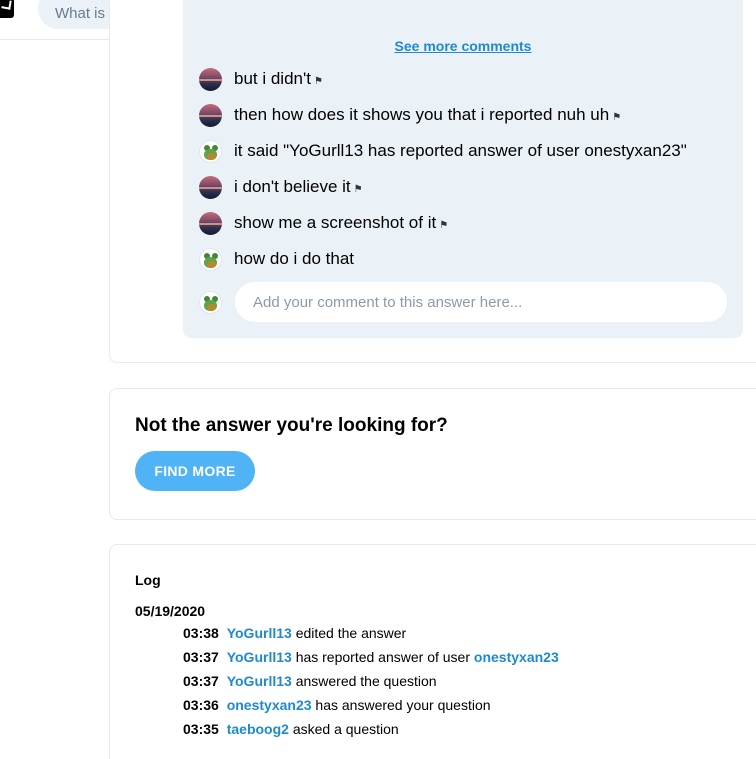  I want to click on log-time: 03:36, so click(201, 705).